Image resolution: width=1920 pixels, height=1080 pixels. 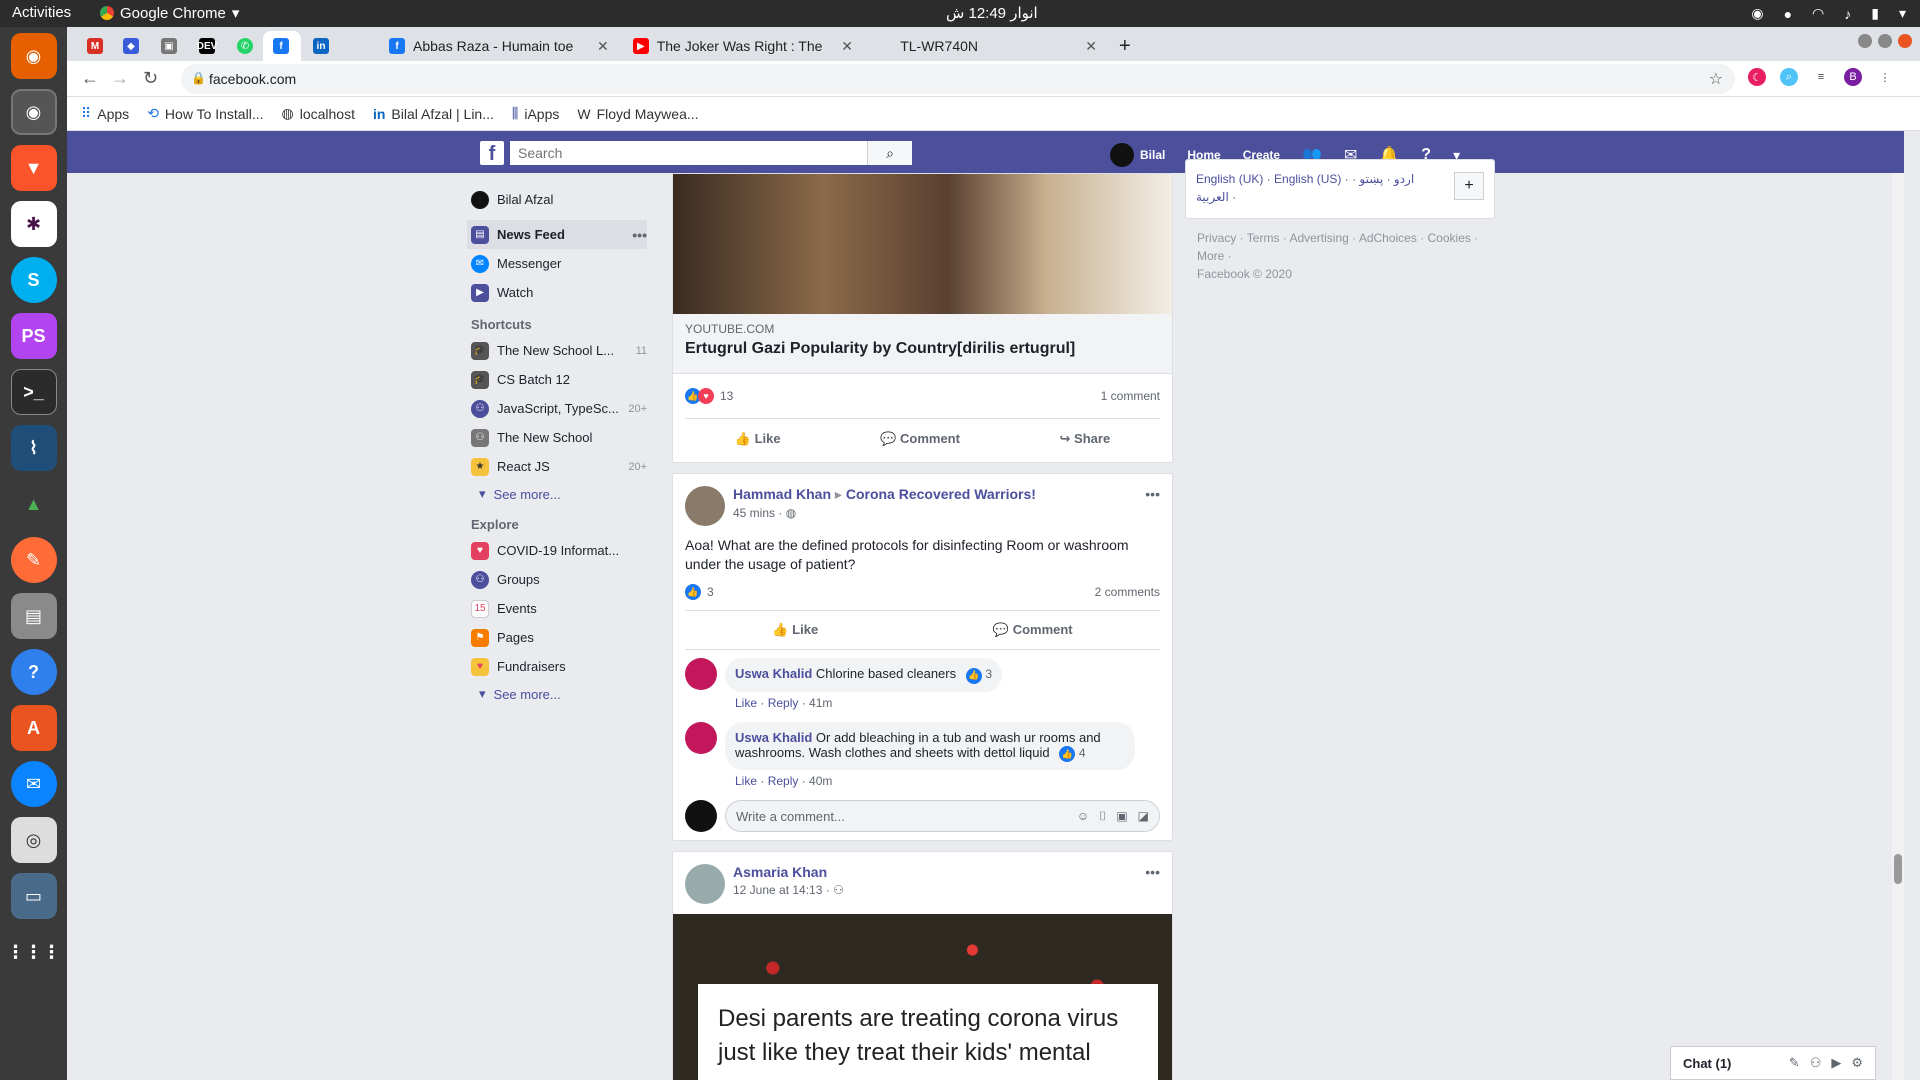 I want to click on speaker-icon: ◎, so click(x=33, y=840).